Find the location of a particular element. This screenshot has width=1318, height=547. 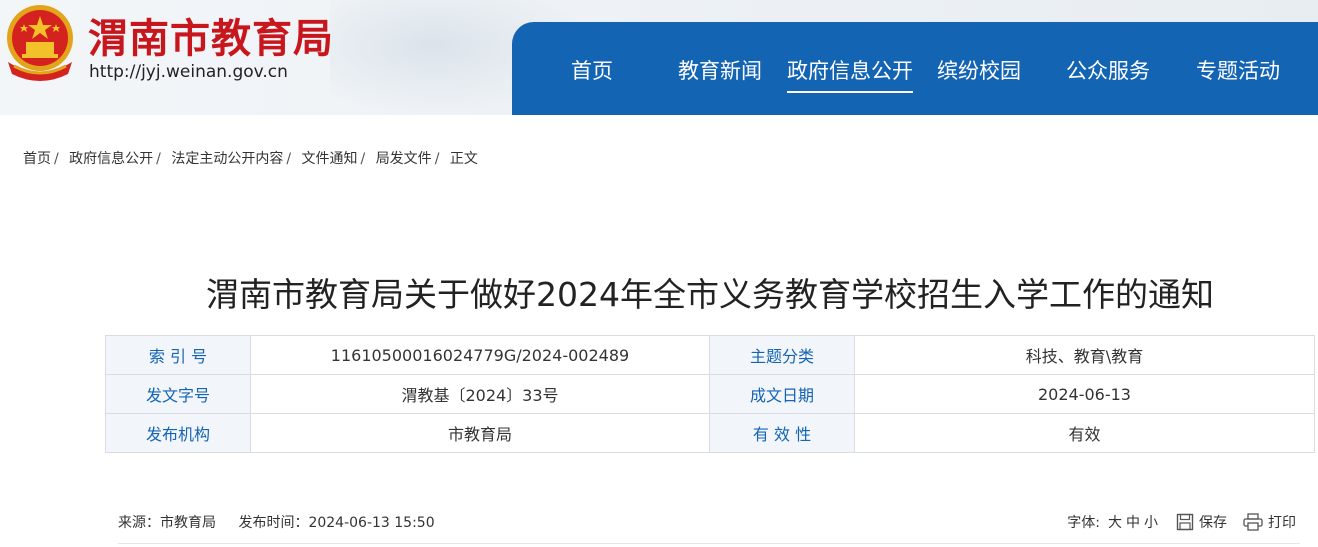

breadcrumb-statutory: 法定主动公开内容 is located at coordinates (227, 159).